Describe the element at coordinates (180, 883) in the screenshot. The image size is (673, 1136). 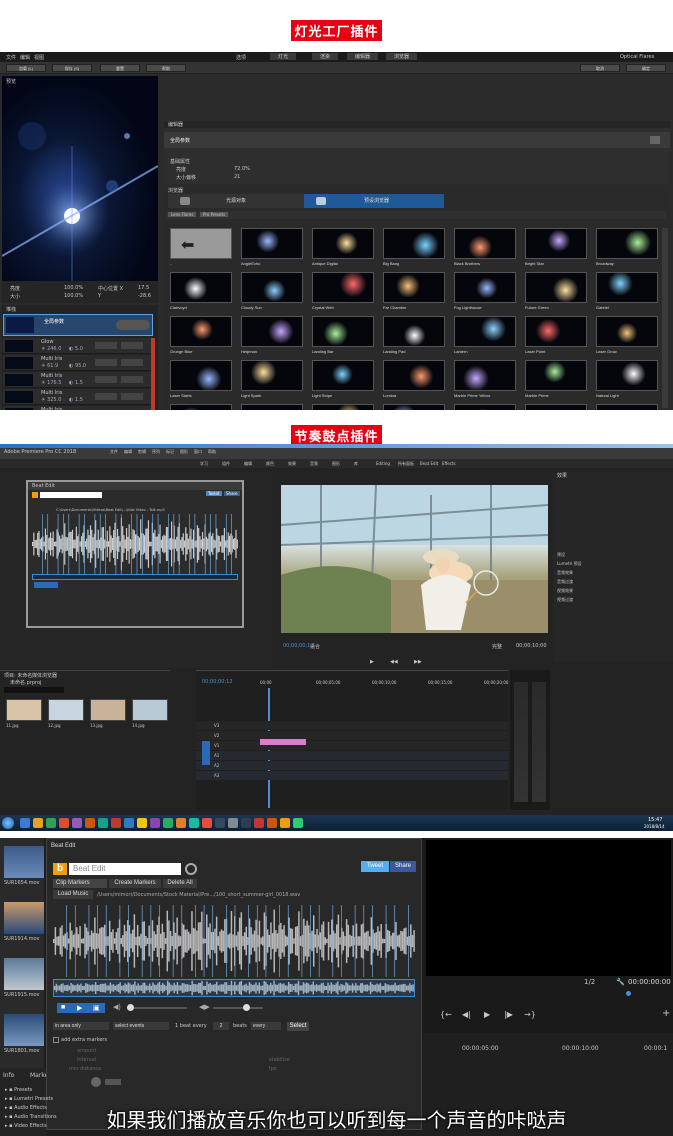
I see `delete-all-button: Delete All` at that location.